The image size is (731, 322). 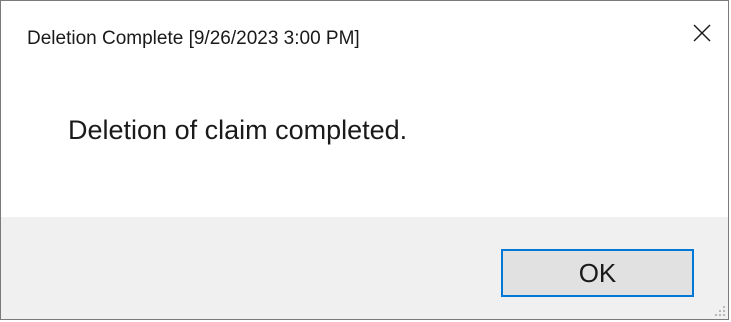 I want to click on close-icon, so click(x=702, y=33).